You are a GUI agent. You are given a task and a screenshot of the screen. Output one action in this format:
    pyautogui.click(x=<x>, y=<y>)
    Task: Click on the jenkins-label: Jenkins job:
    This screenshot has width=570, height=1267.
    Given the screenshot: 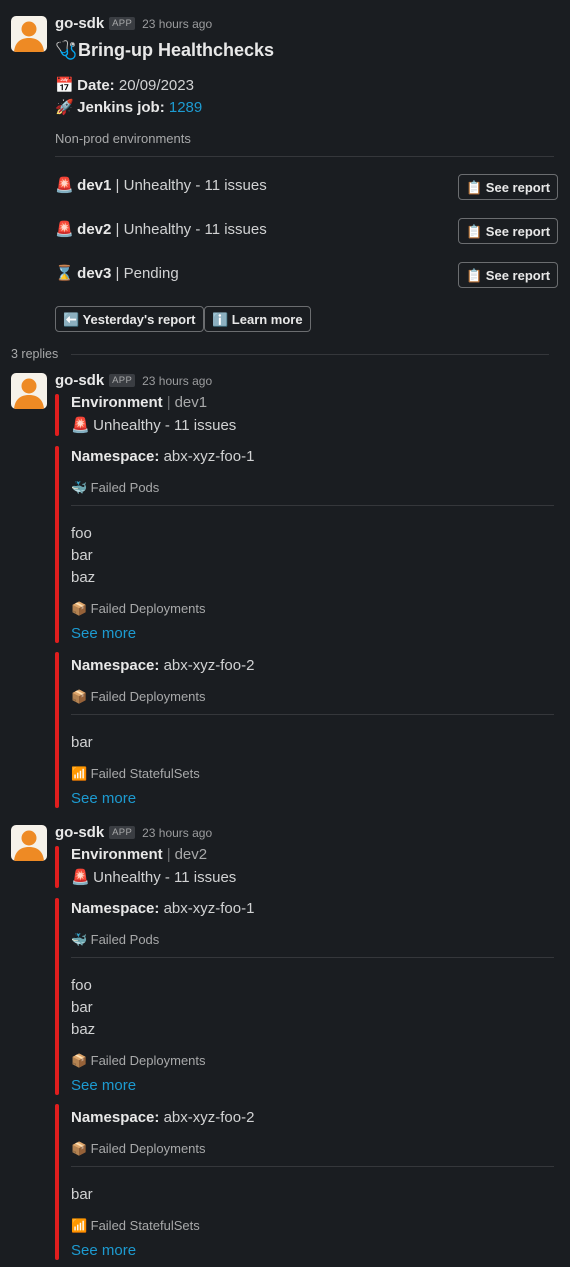 What is the action you would take?
    pyautogui.click(x=121, y=107)
    